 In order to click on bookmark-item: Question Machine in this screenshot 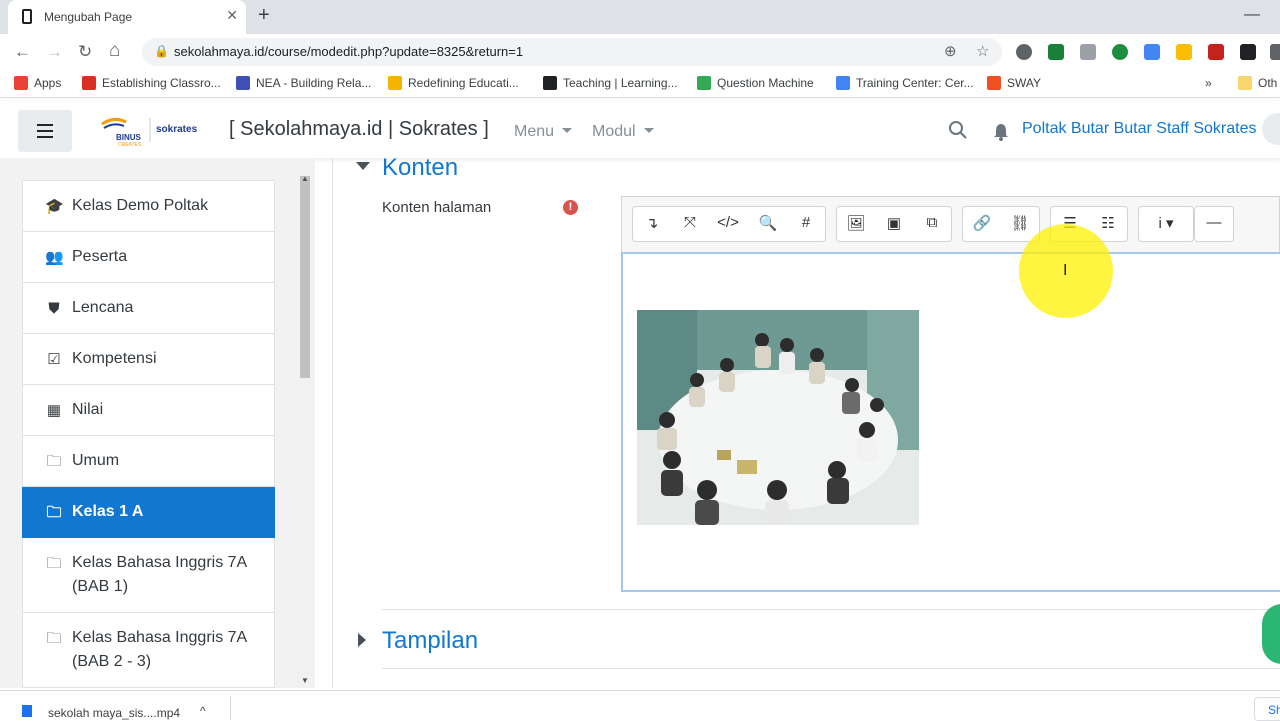, I will do `click(755, 83)`.